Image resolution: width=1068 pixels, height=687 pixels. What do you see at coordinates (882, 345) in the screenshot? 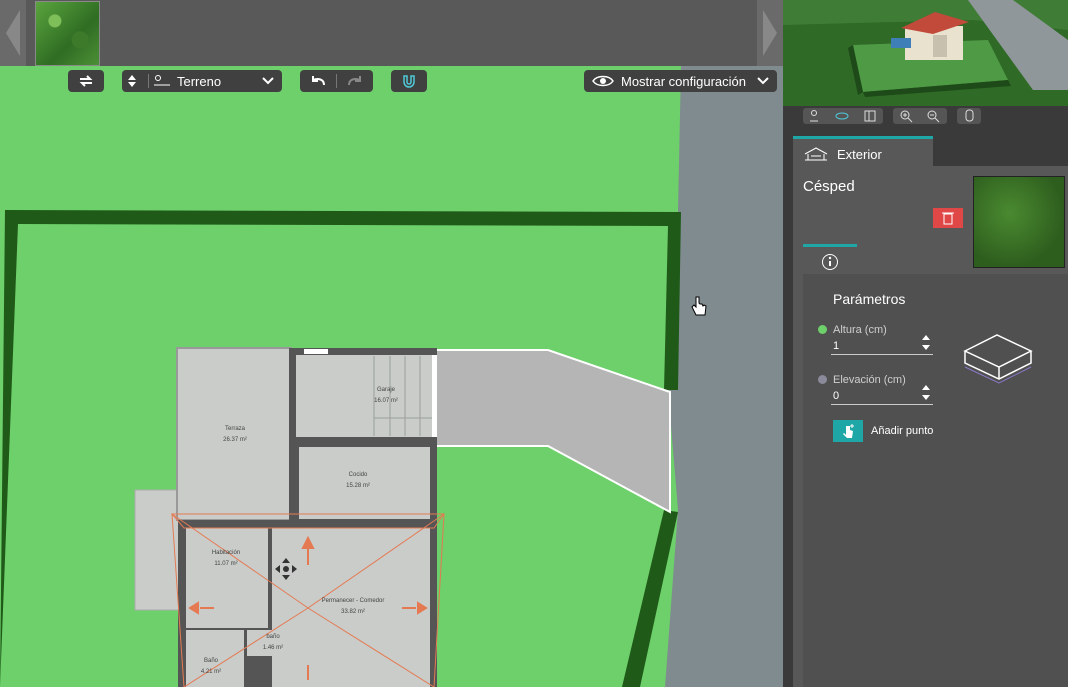
I see `altura-input: 1` at bounding box center [882, 345].